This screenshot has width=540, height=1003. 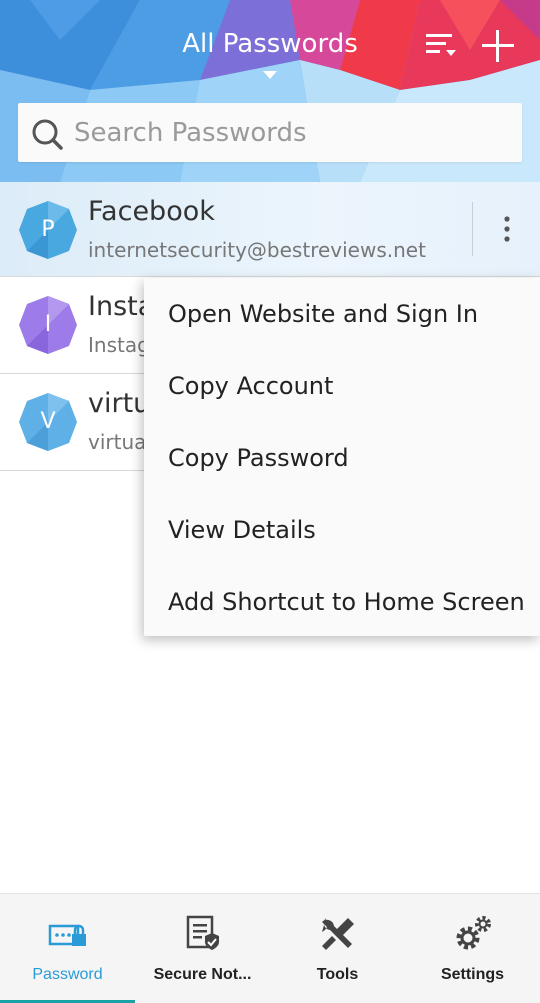 What do you see at coordinates (270, 44) in the screenshot?
I see `page-title: All Passwords` at bounding box center [270, 44].